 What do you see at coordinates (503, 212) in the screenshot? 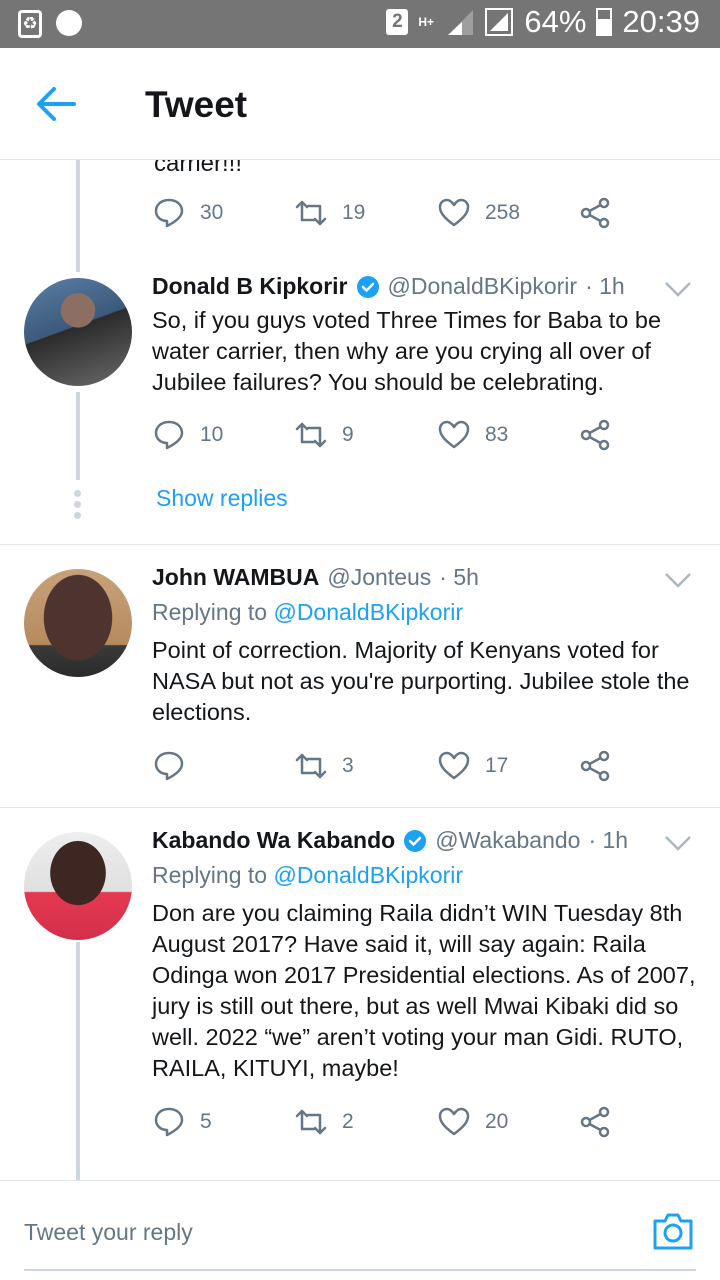
I see `like-count: 258` at bounding box center [503, 212].